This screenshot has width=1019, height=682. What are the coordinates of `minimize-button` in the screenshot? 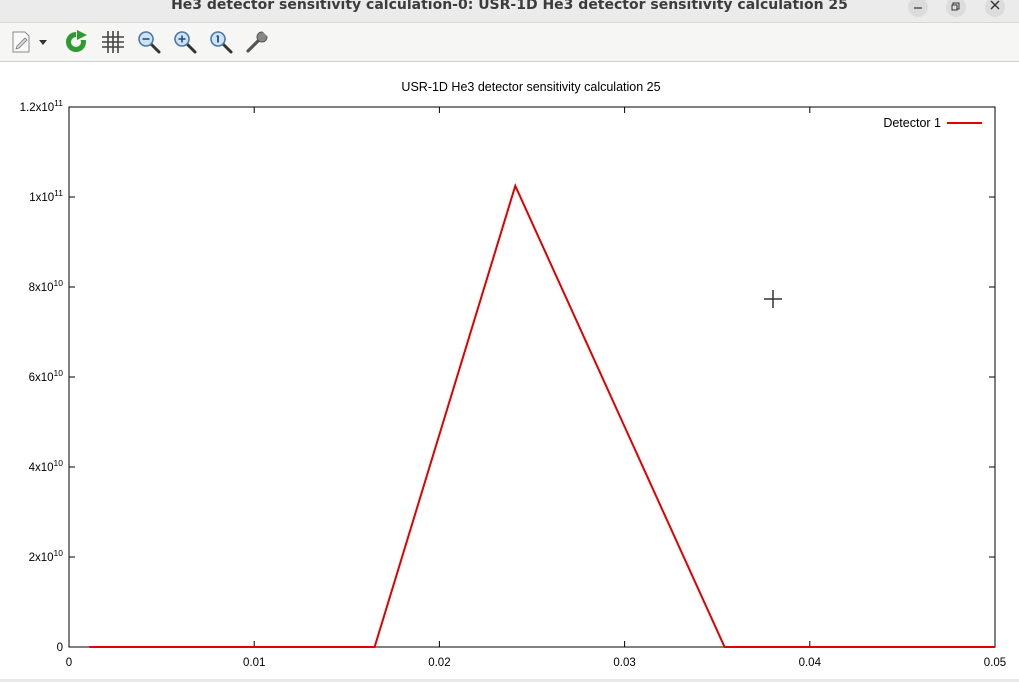 It's located at (918, 8).